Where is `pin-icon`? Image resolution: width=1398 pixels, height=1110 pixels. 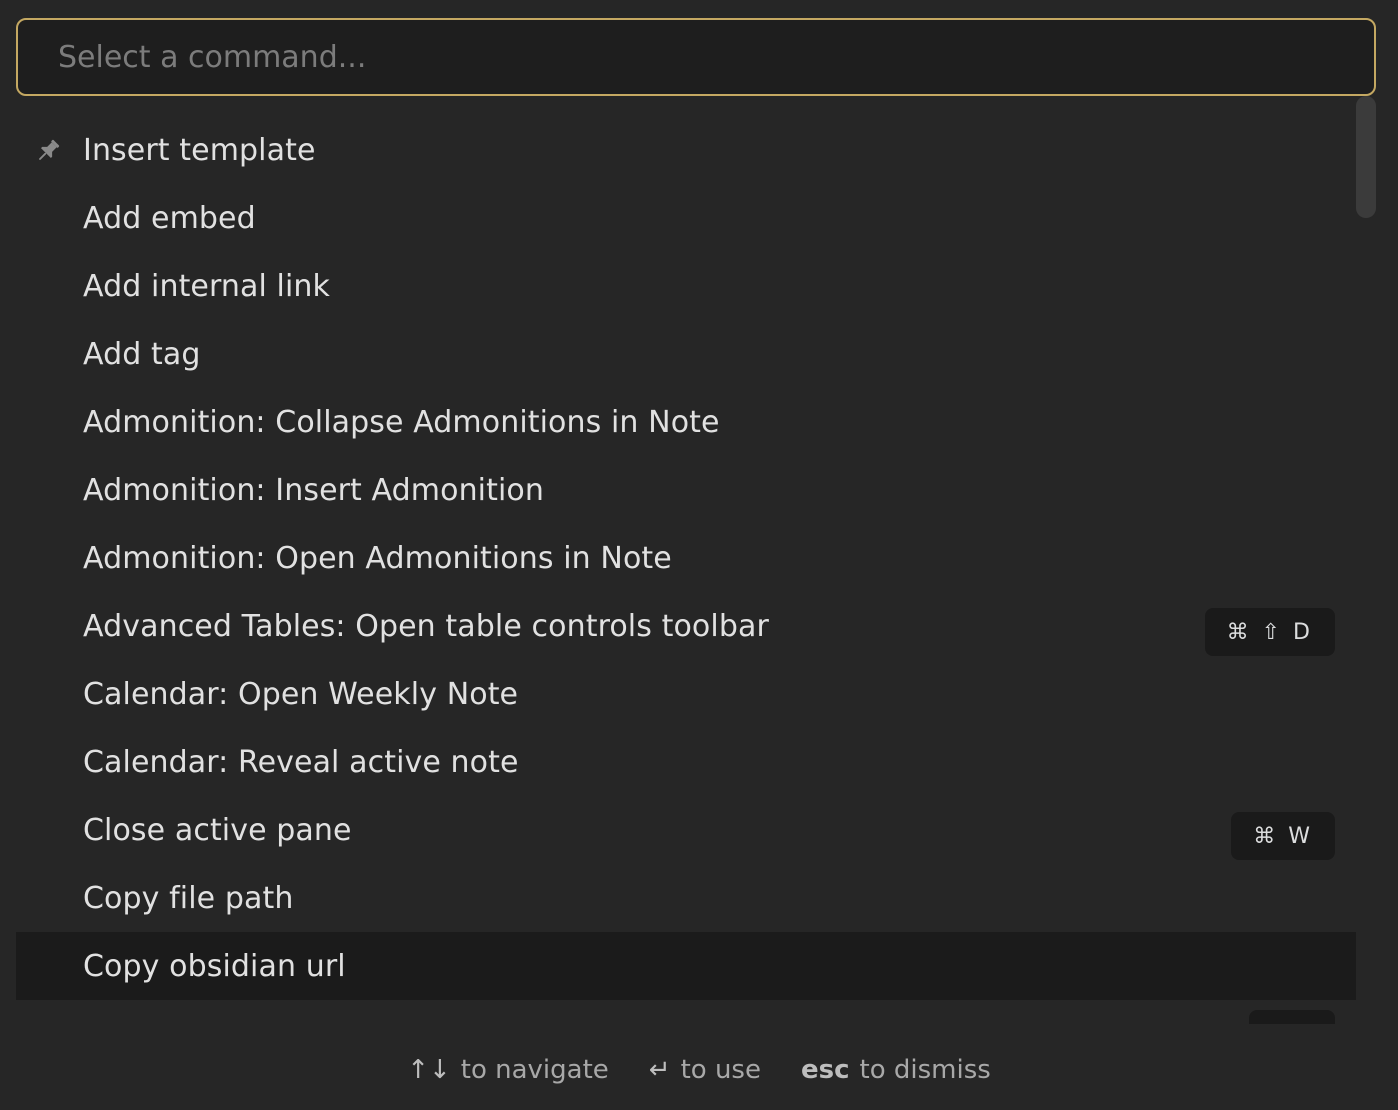 pin-icon is located at coordinates (48, 151).